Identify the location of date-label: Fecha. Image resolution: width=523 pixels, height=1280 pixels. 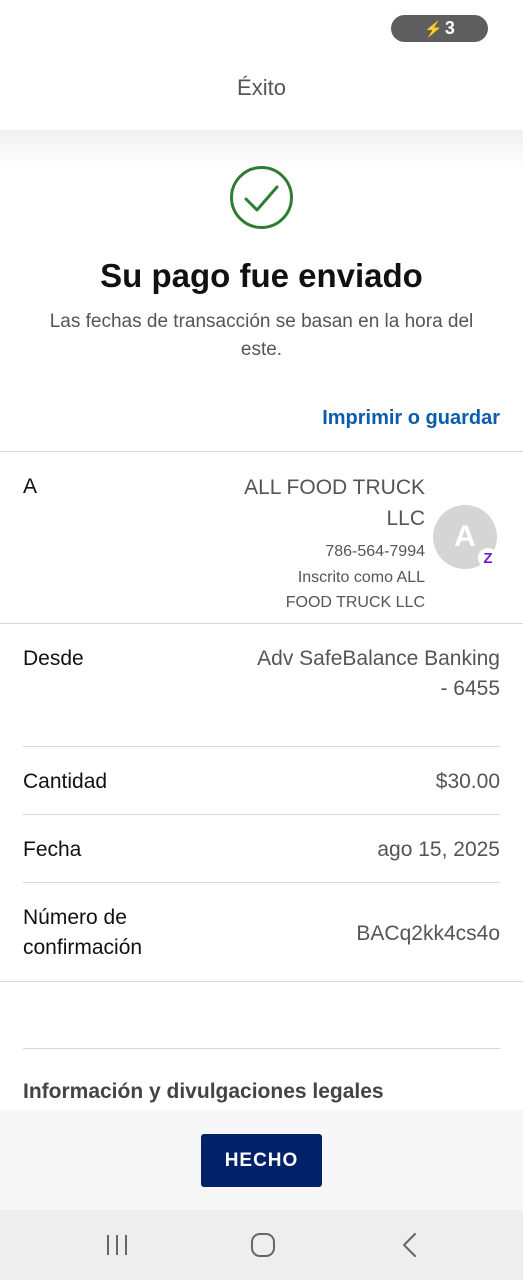
(52, 849).